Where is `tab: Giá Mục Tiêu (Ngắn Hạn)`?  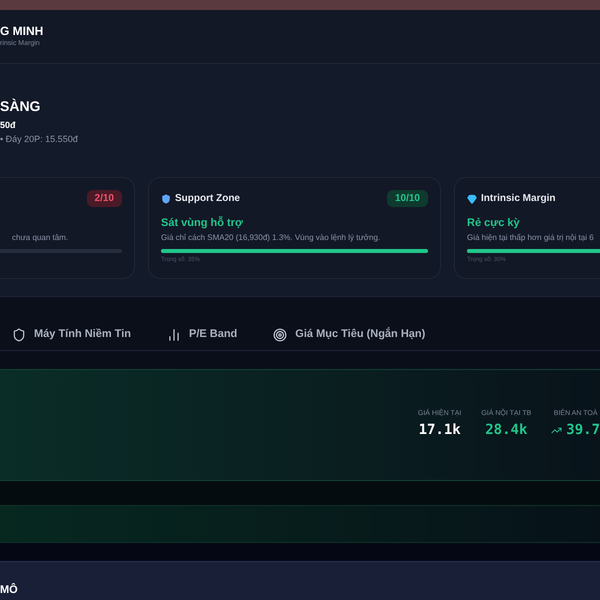 tab: Giá Mục Tiêu (Ngắn Hạn) is located at coordinates (349, 334).